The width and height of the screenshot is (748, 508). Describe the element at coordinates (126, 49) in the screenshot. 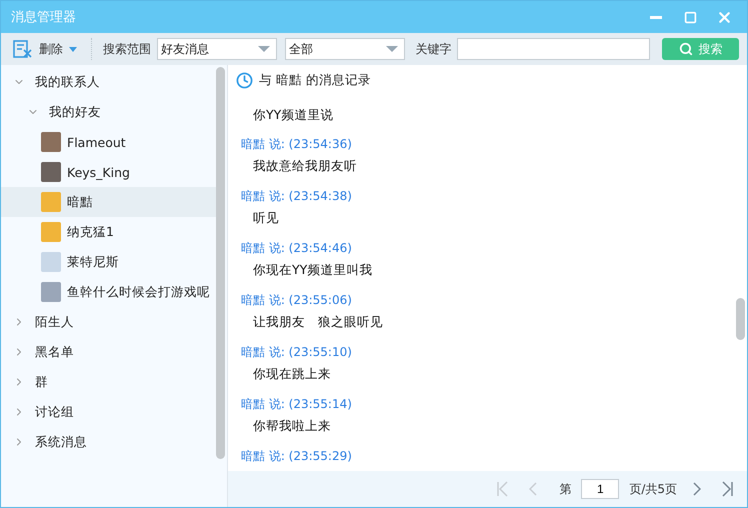

I see `scope-label: 搜索范围` at that location.